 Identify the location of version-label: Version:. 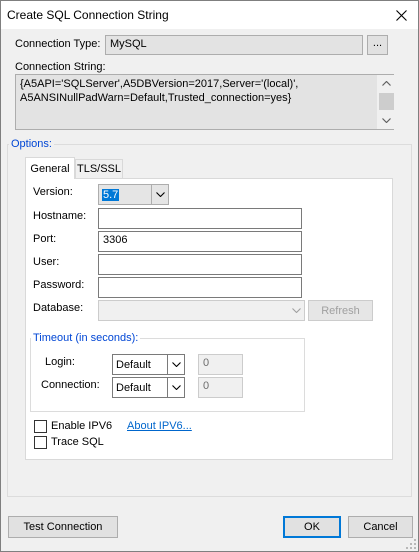
(53, 192).